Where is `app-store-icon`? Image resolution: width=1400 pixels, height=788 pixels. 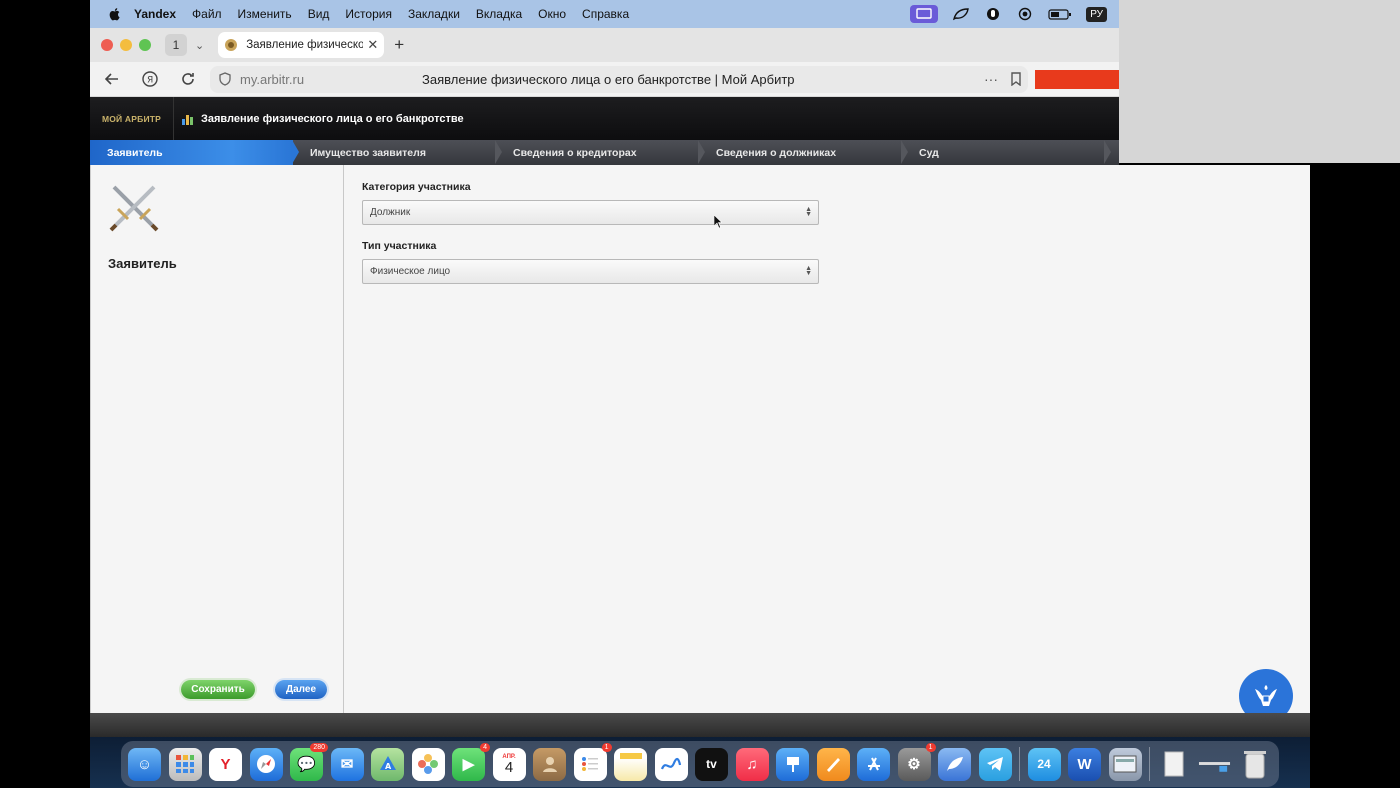
app-store-icon is located at coordinates (873, 764).